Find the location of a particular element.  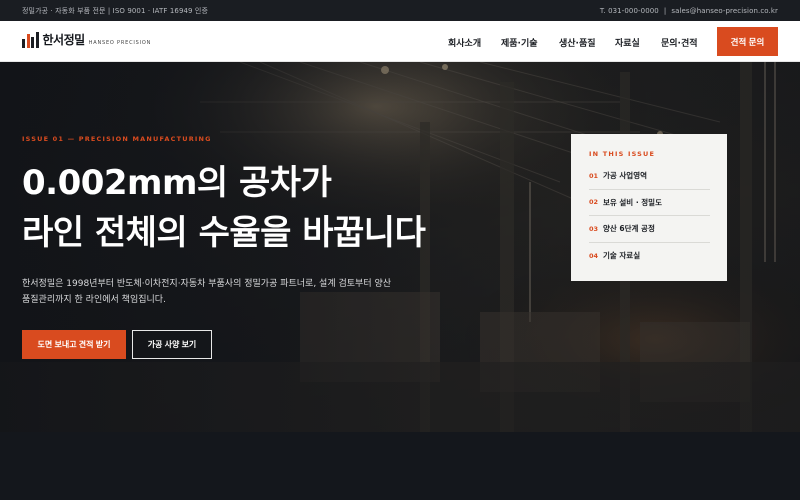

view-specs-button: 가공 사양 보기 is located at coordinates (172, 344).